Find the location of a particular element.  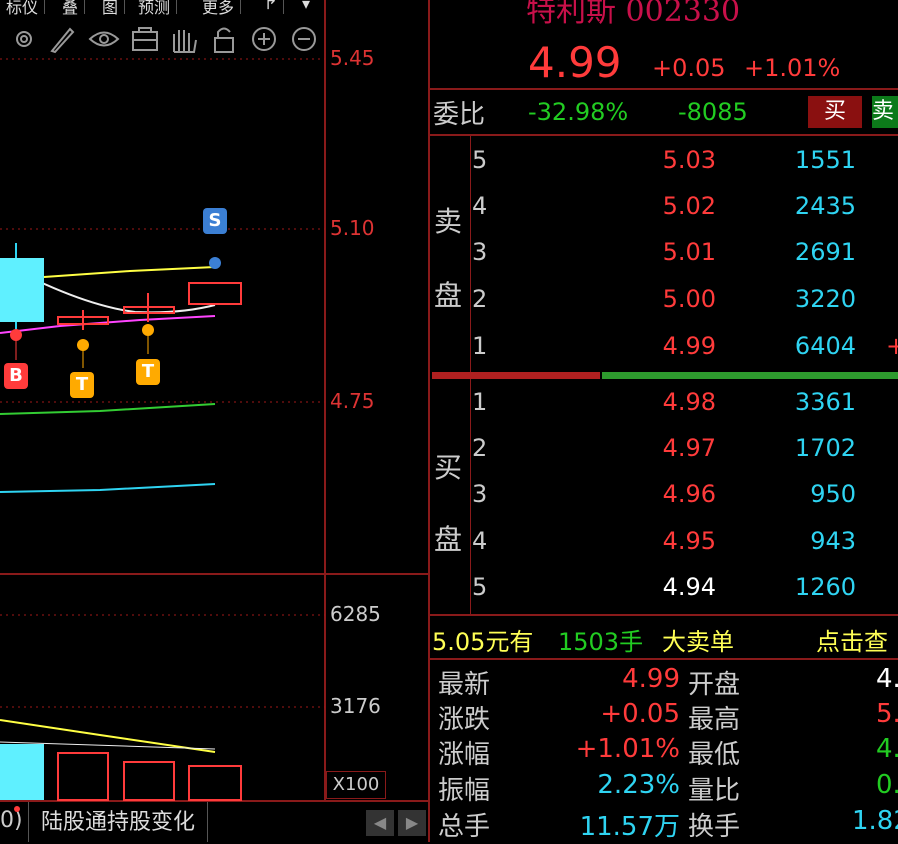

stat-label-volratio: 量比 is located at coordinates (714, 791).